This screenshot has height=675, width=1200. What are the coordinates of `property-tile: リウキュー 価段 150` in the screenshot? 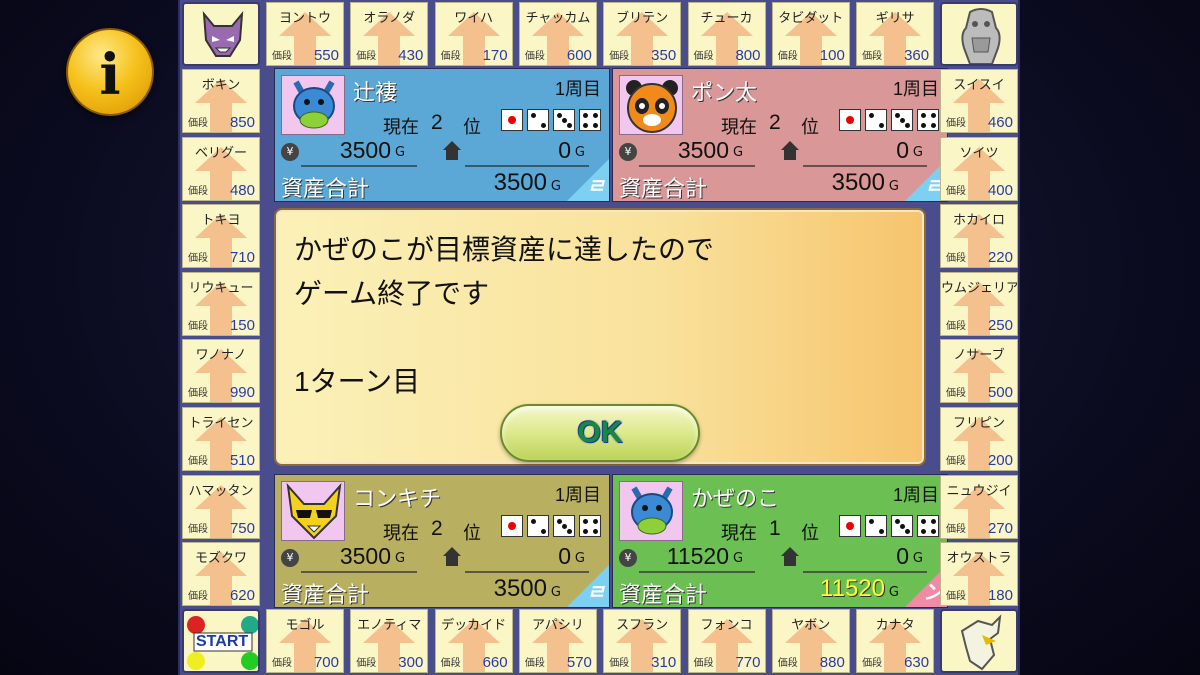 It's located at (221, 303).